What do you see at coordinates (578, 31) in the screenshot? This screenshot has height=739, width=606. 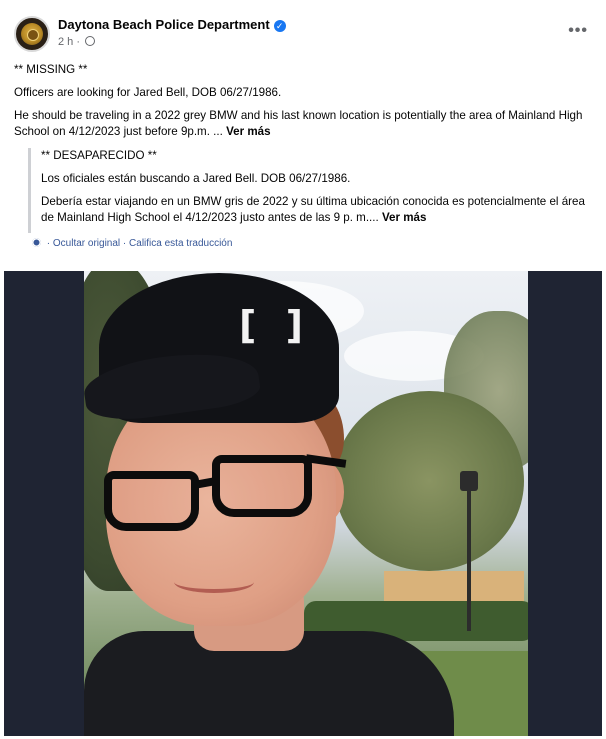 I see `more-options-icon: •••` at bounding box center [578, 31].